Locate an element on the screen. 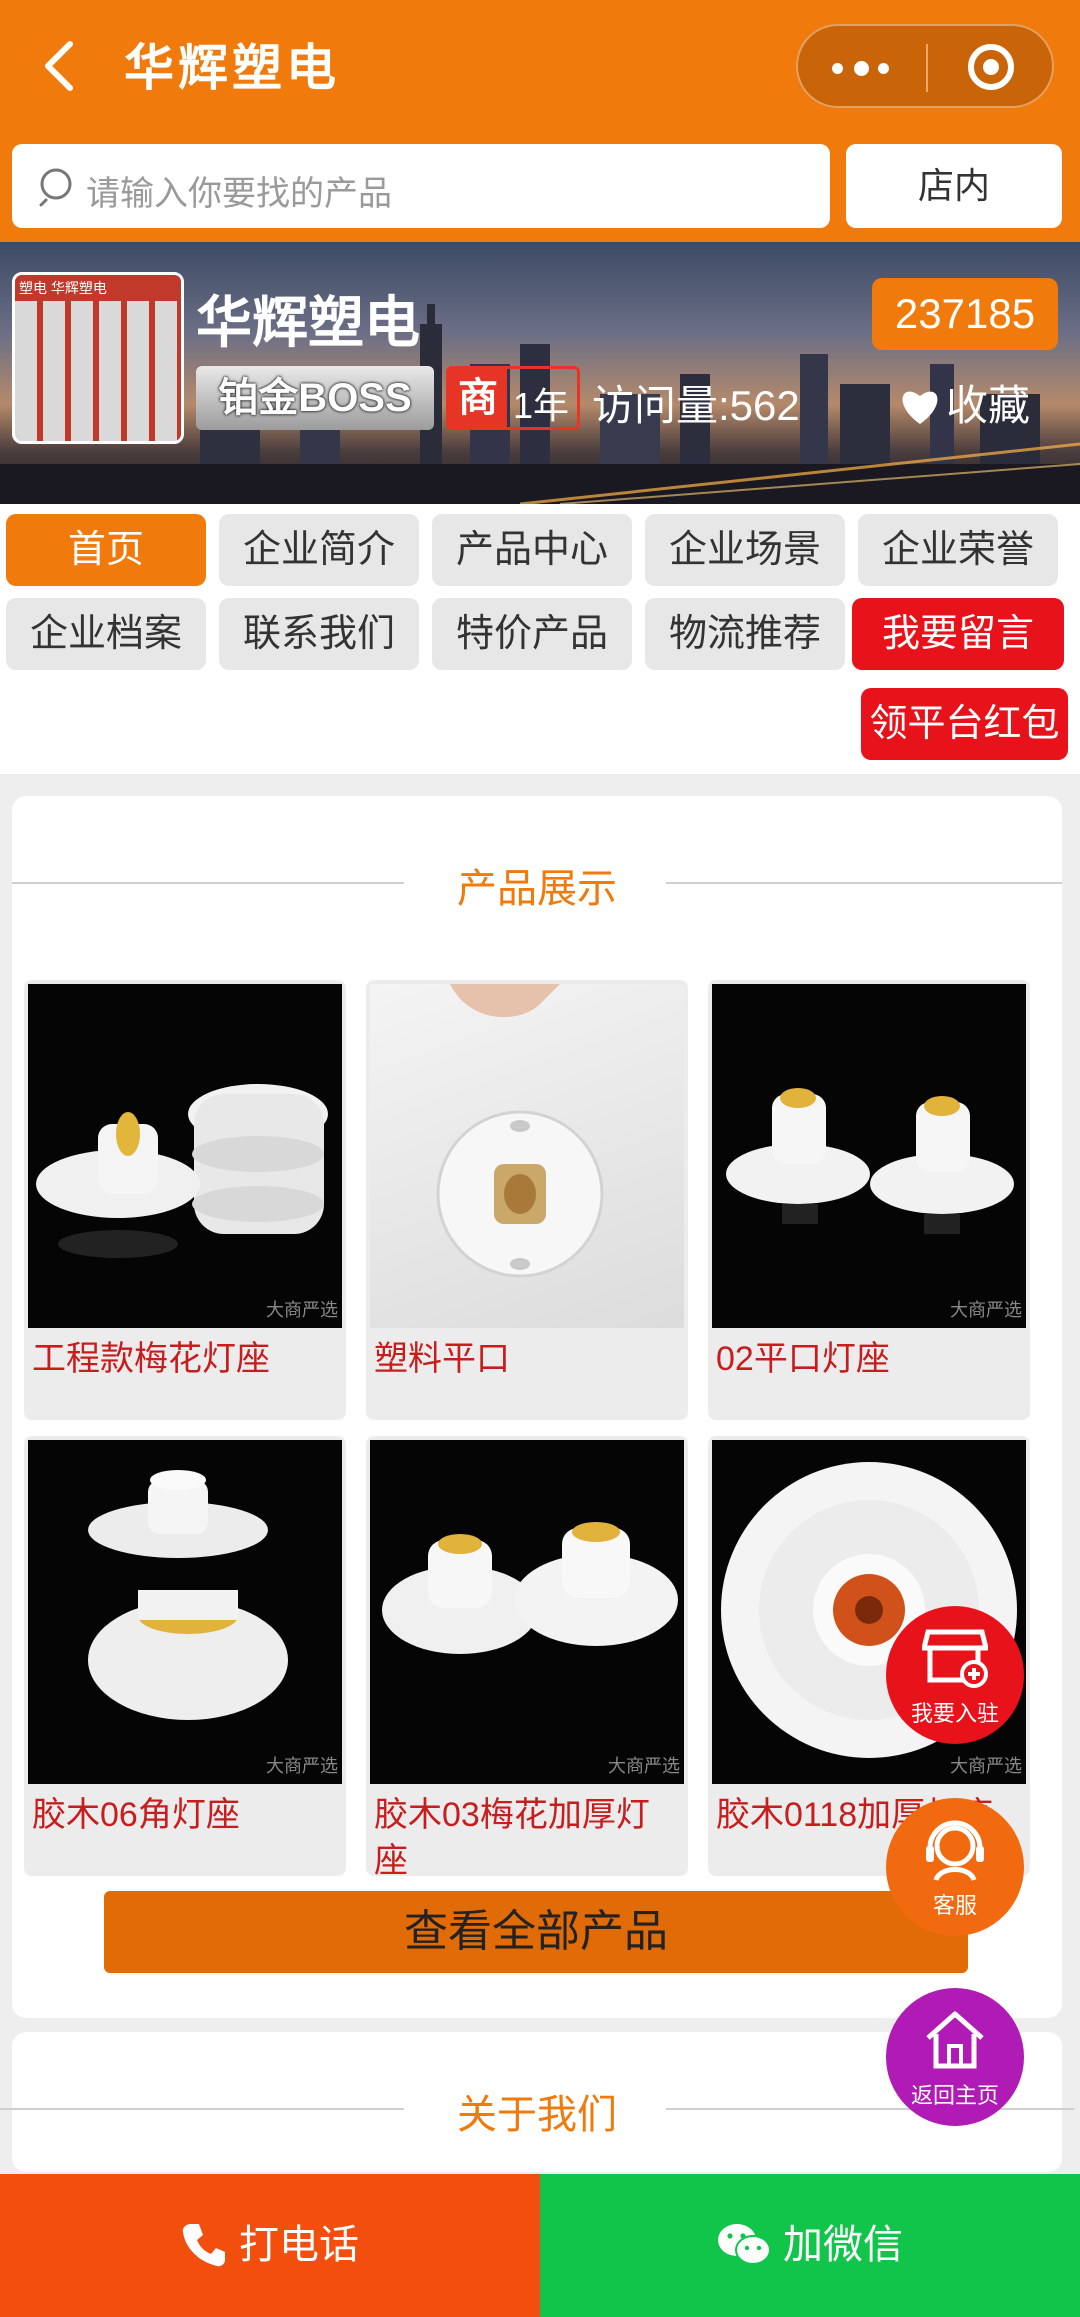 The width and height of the screenshot is (1080, 2317). shop-logo: 塑电 华辉塑电 is located at coordinates (98, 358).